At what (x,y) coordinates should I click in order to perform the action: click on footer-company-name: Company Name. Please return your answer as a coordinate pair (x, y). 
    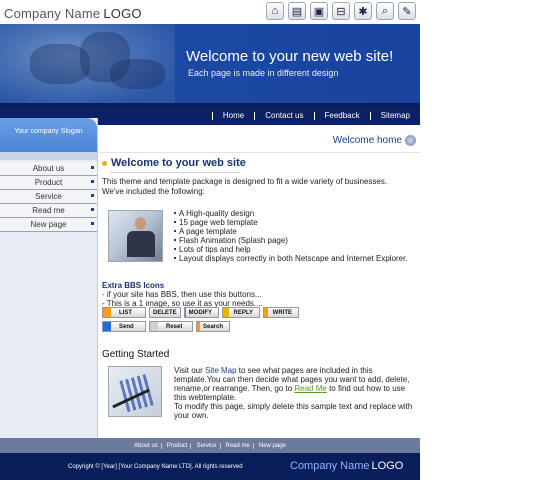
    Looking at the image, I should click on (330, 466).